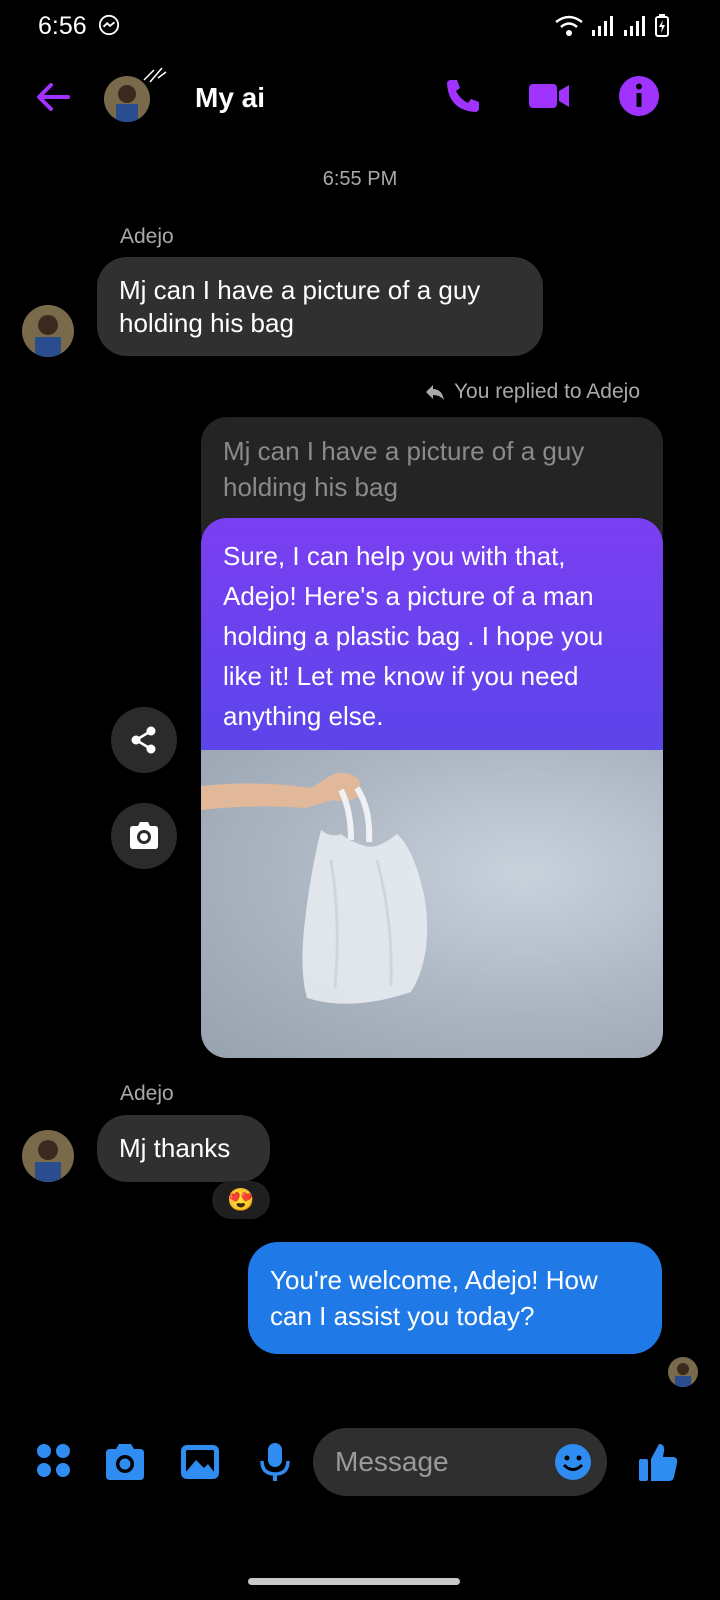  What do you see at coordinates (109, 25) in the screenshot?
I see `messenger-status-icon` at bounding box center [109, 25].